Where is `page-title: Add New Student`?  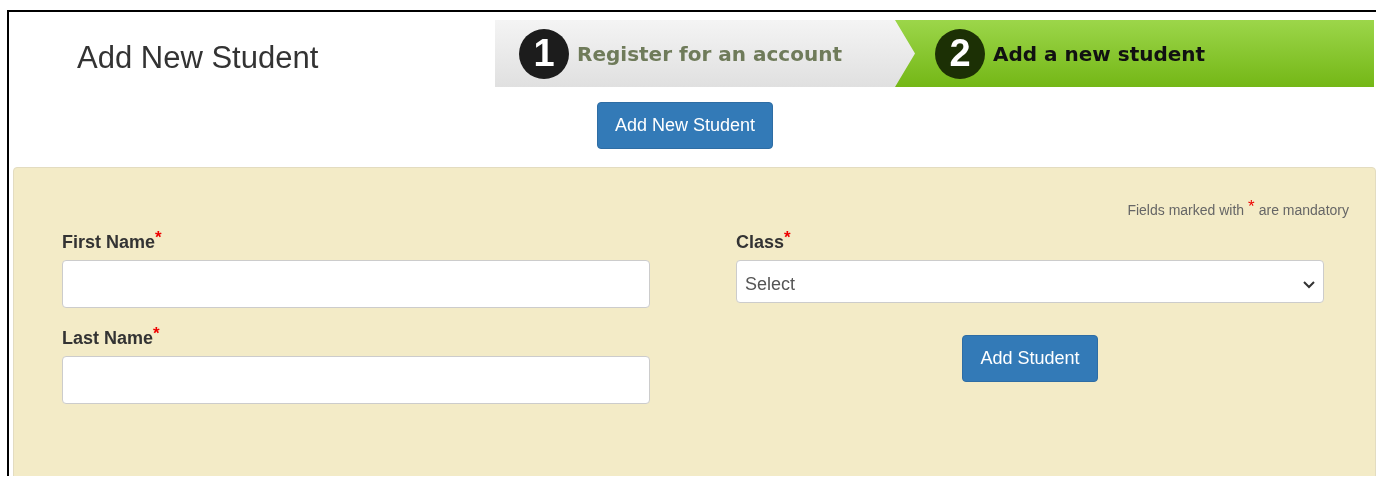
page-title: Add New Student is located at coordinates (198, 58).